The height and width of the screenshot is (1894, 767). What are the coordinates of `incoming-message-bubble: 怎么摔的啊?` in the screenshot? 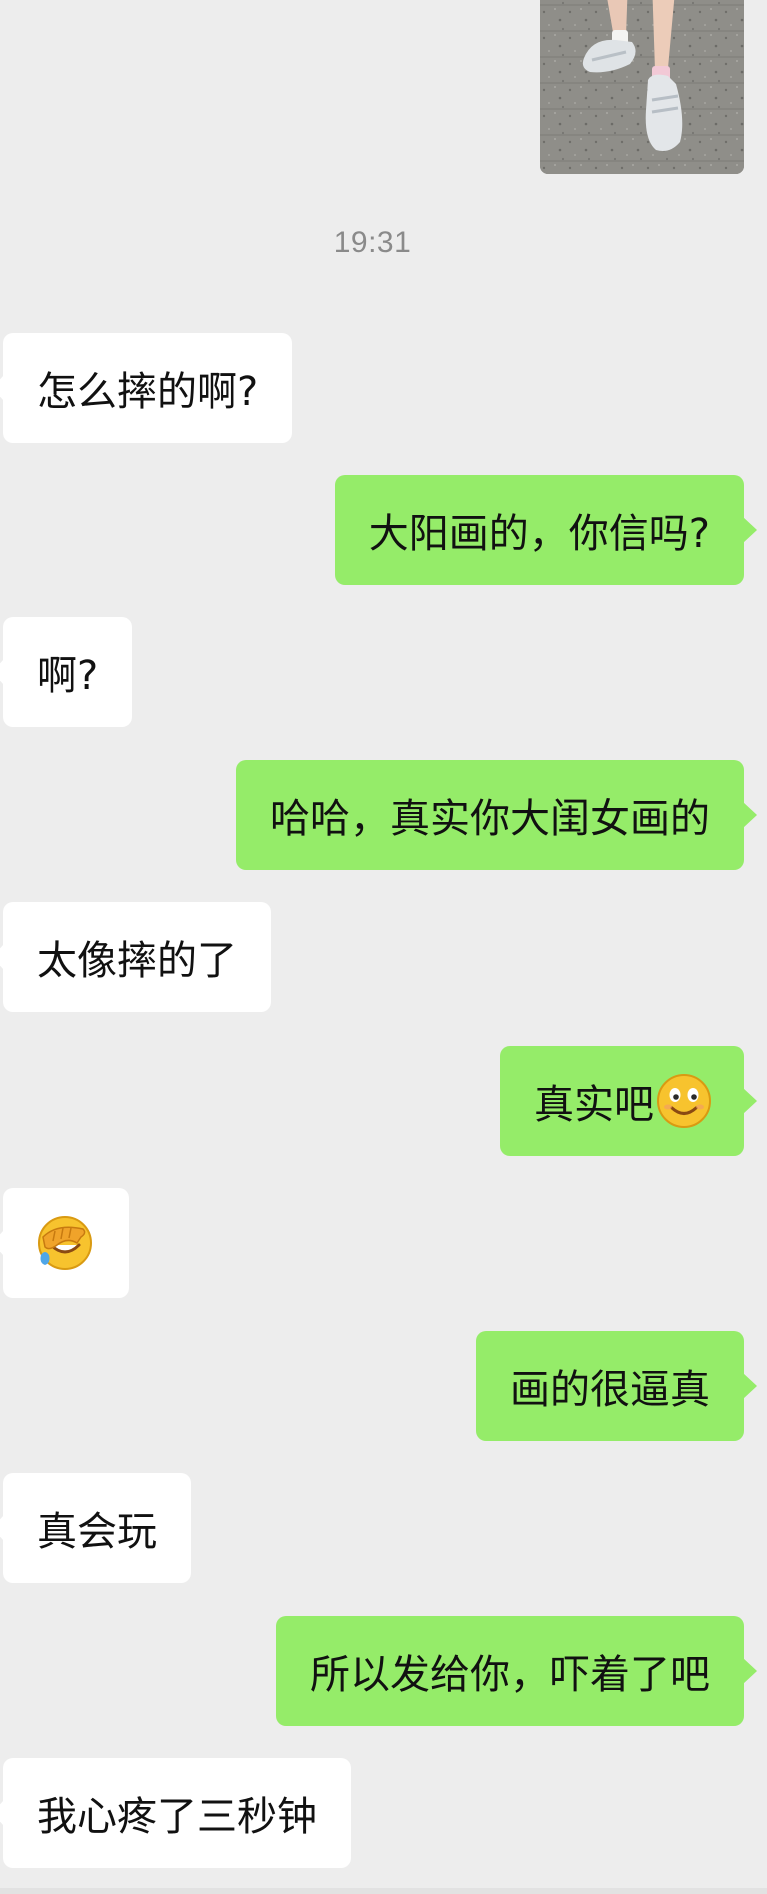 It's located at (146, 388).